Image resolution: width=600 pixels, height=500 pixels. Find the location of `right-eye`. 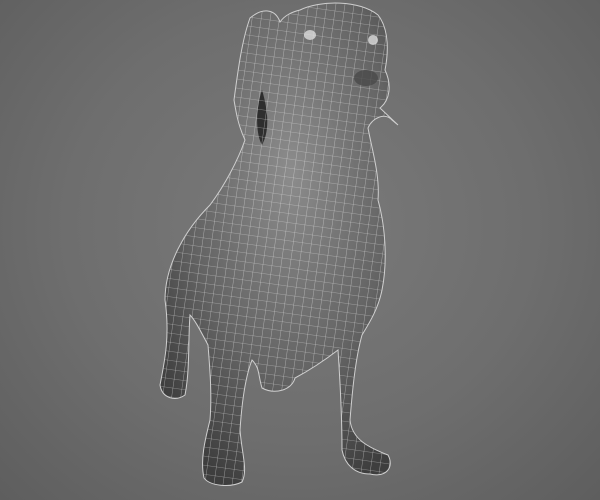

right-eye is located at coordinates (373, 40).